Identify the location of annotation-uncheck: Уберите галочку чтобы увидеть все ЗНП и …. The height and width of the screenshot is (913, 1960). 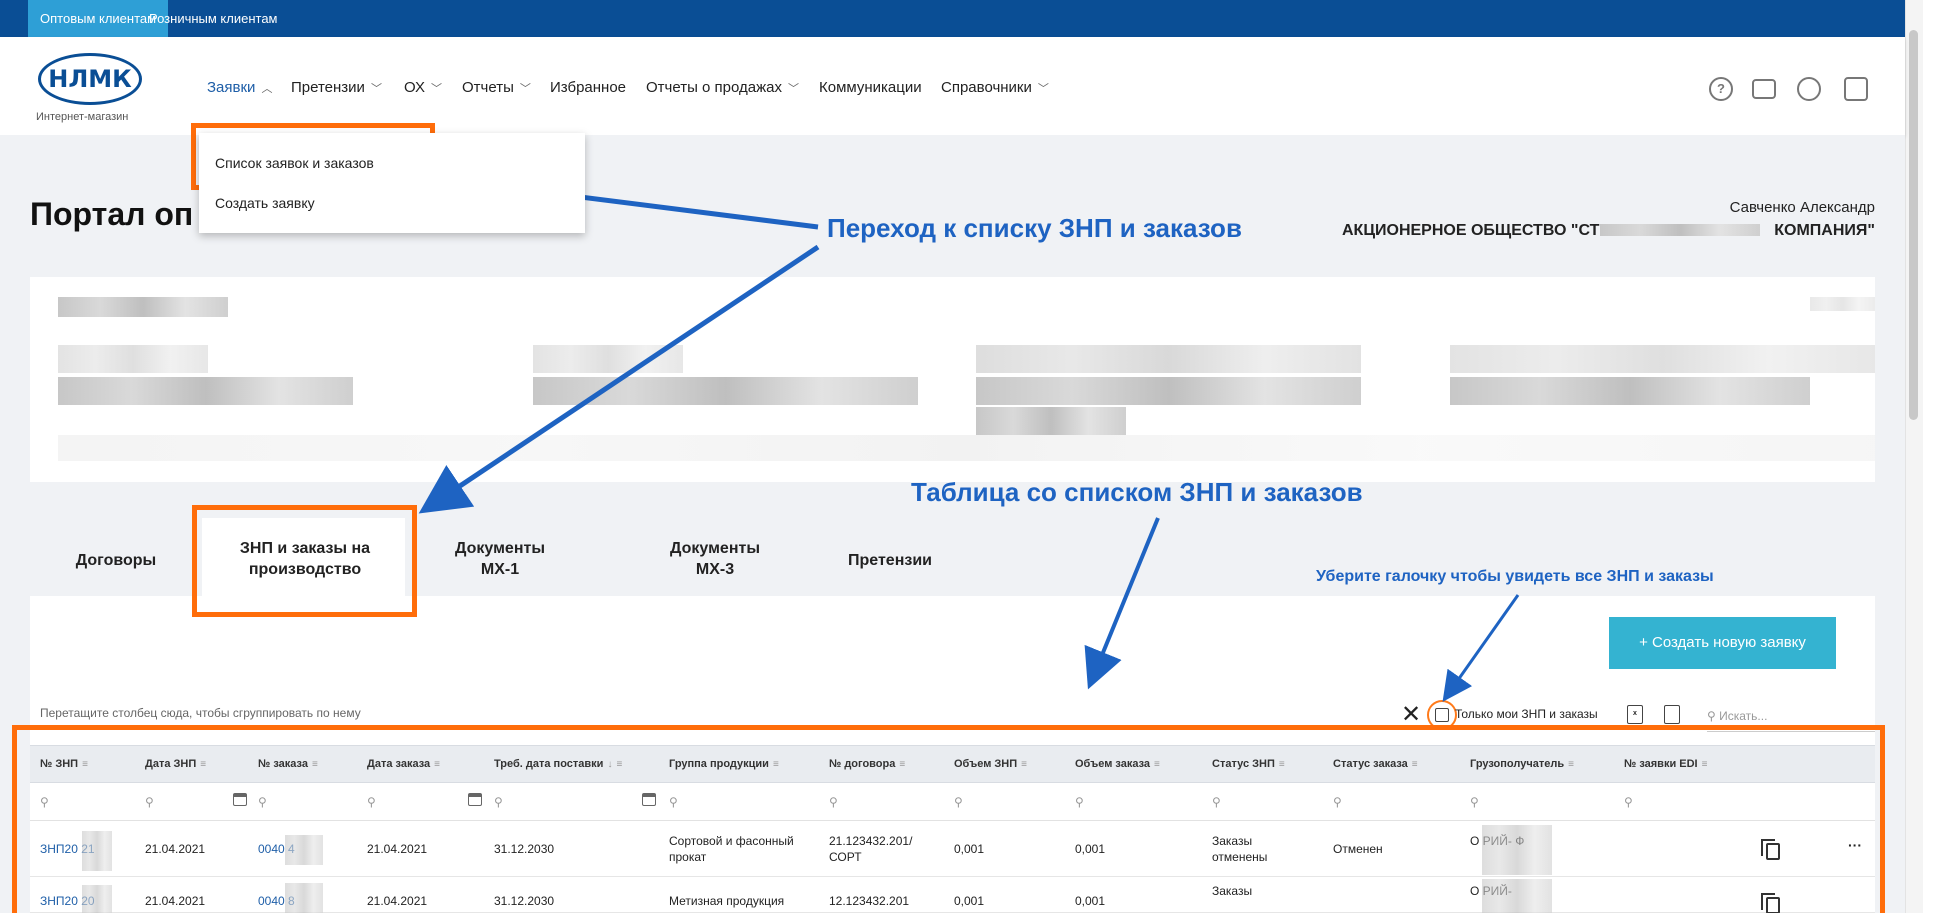
(1515, 576).